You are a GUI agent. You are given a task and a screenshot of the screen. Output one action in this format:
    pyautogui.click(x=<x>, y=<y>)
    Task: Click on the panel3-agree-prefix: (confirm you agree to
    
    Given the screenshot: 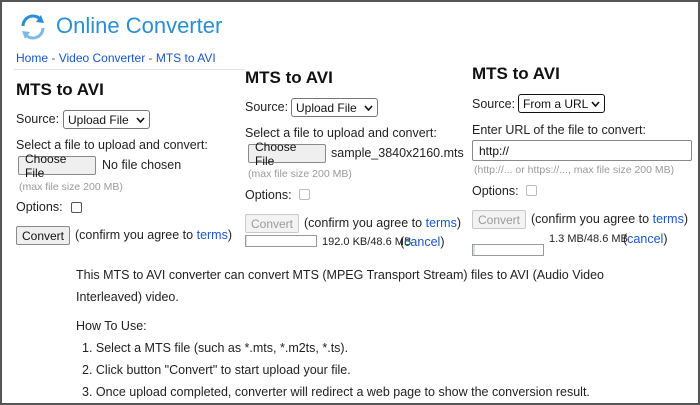 What is the action you would take?
    pyautogui.click(x=590, y=219)
    